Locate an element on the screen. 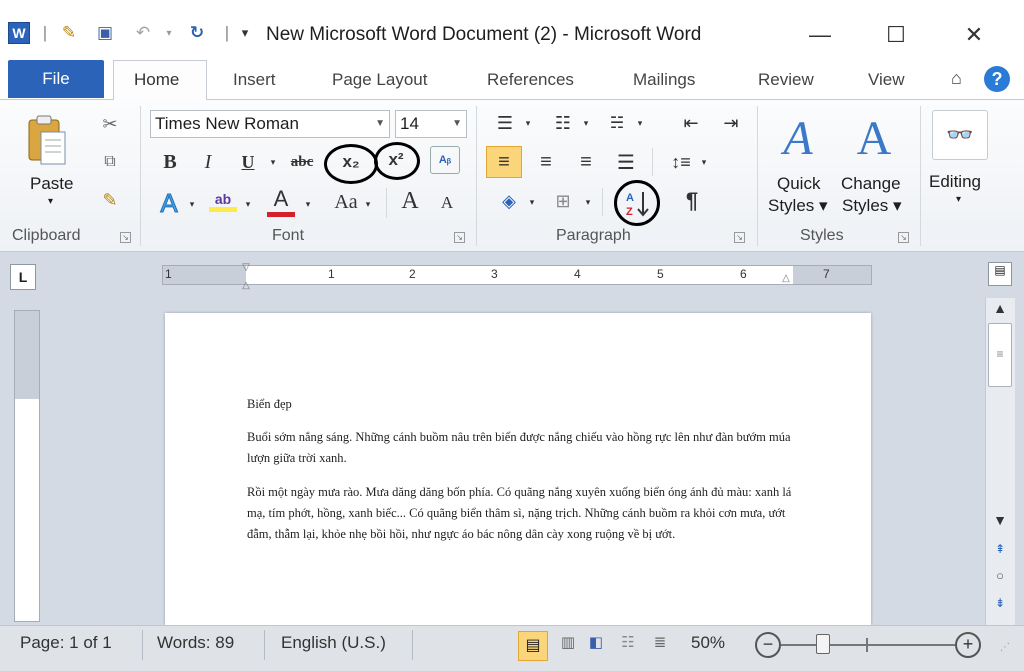  line-spacing-dropdown-icon: ▾ is located at coordinates (704, 162).